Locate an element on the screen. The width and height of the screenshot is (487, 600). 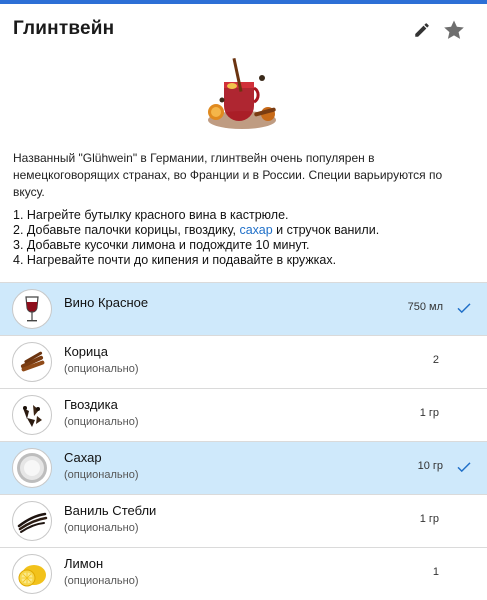
ingredient-name: Ваниль Стебли is located at coordinates (110, 510).